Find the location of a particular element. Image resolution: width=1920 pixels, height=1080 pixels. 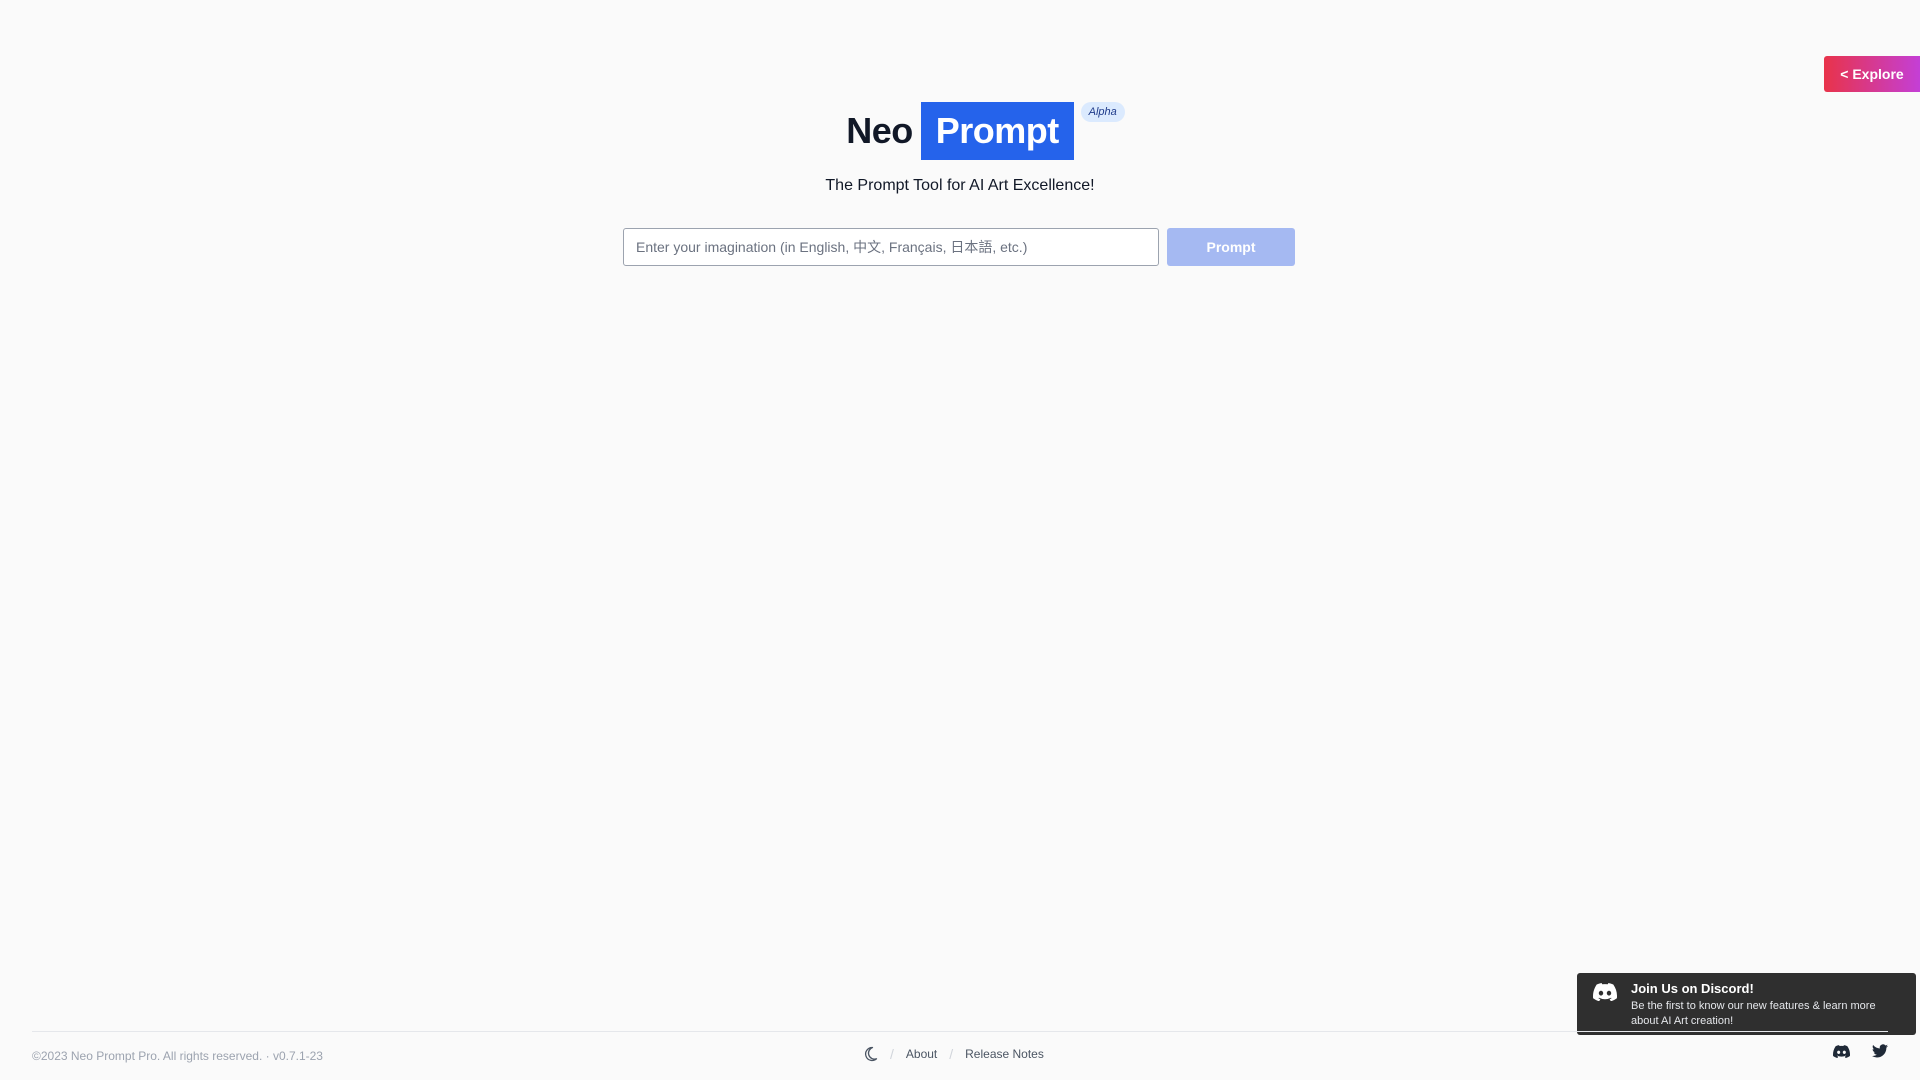

twitter-icon is located at coordinates (1880, 1051).